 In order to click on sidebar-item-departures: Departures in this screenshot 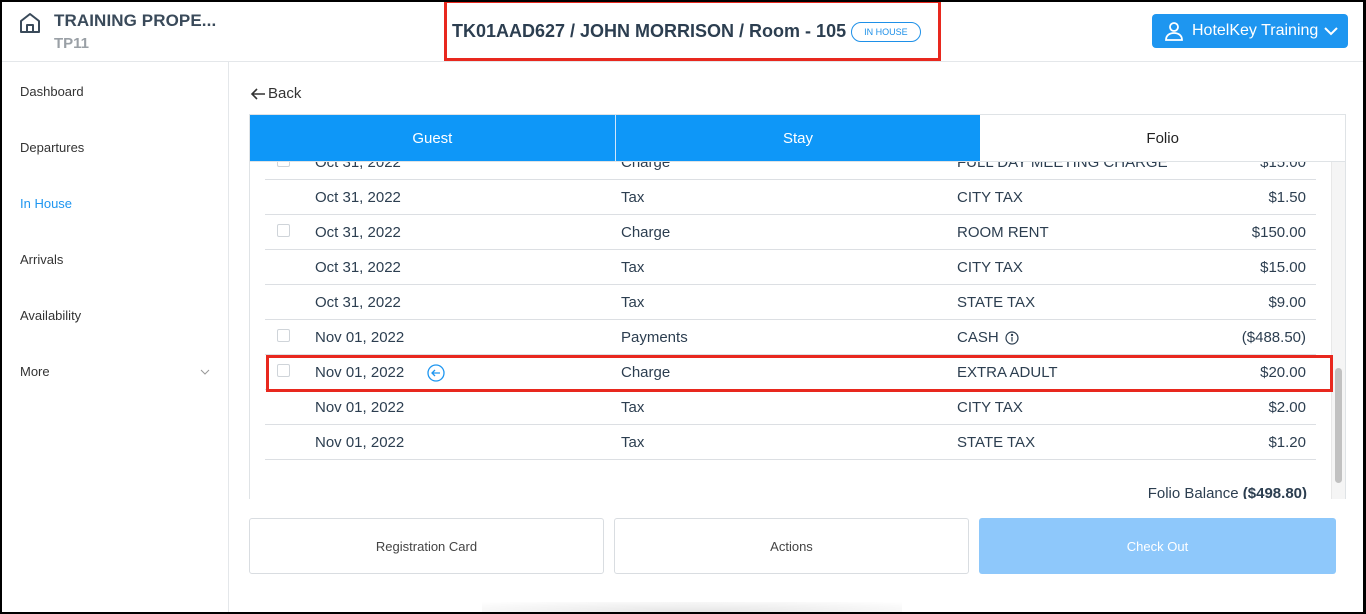, I will do `click(115, 147)`.